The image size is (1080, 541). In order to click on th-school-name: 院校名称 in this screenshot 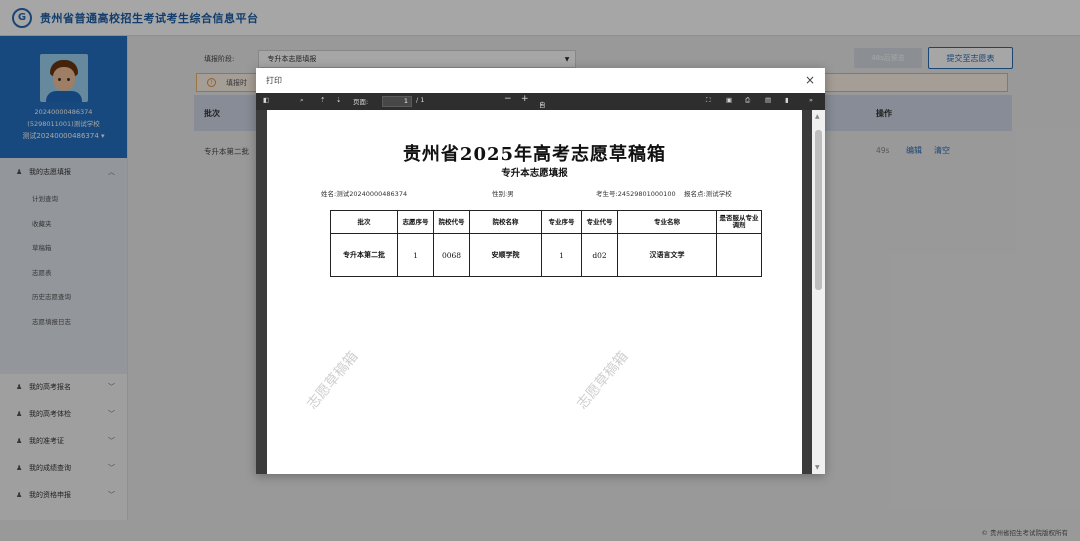, I will do `click(505, 222)`.